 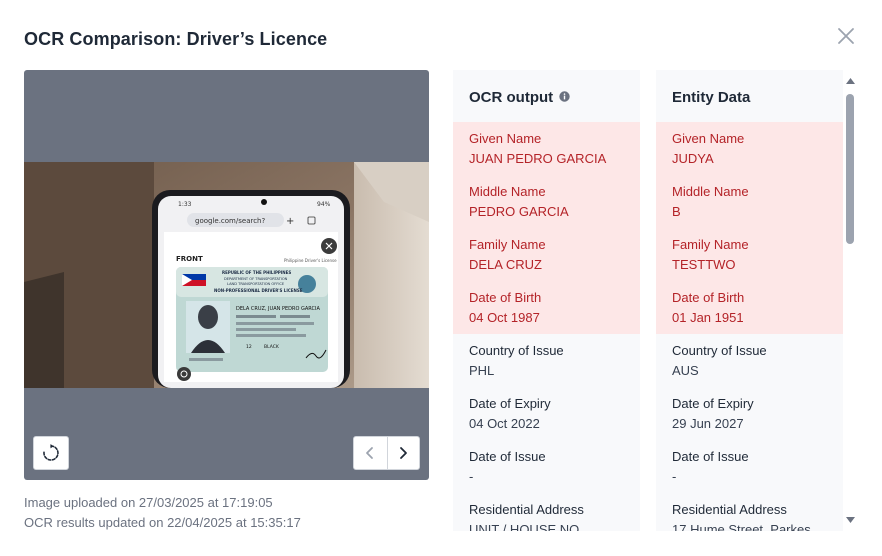 I want to click on ocr-field-date-of-birth: Date of Birth 04 Oct 1987, so click(x=546, y=307).